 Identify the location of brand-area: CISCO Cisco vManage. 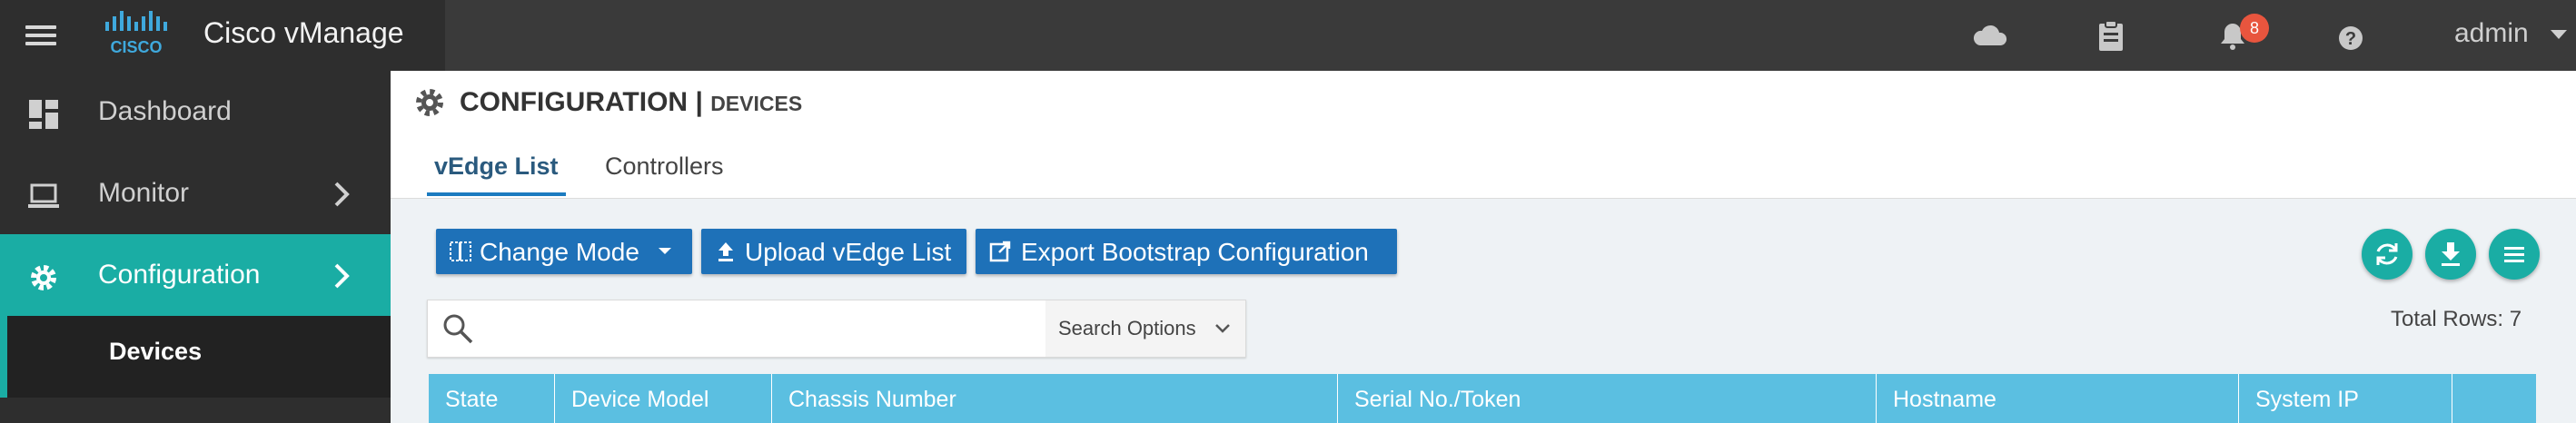
(222, 35).